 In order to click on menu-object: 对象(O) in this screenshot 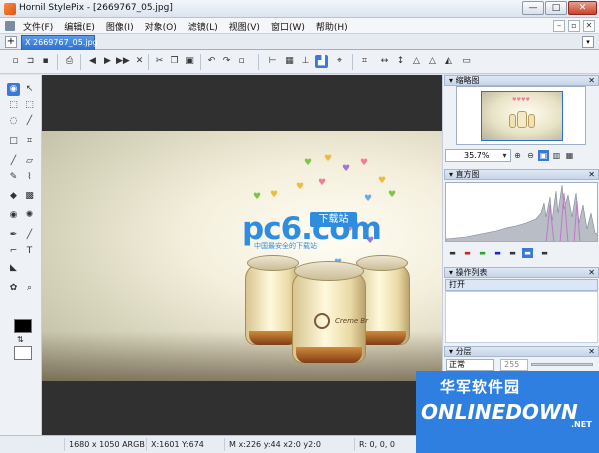, I will do `click(161, 26)`.